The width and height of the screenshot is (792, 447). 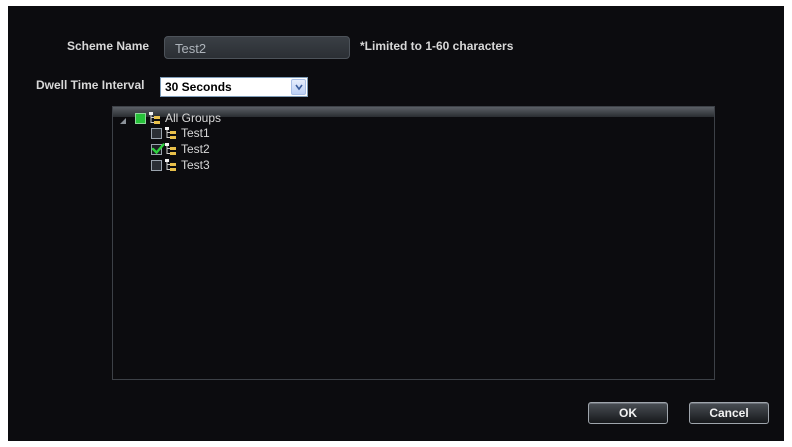 What do you see at coordinates (195, 165) in the screenshot?
I see `test3-label: Test3` at bounding box center [195, 165].